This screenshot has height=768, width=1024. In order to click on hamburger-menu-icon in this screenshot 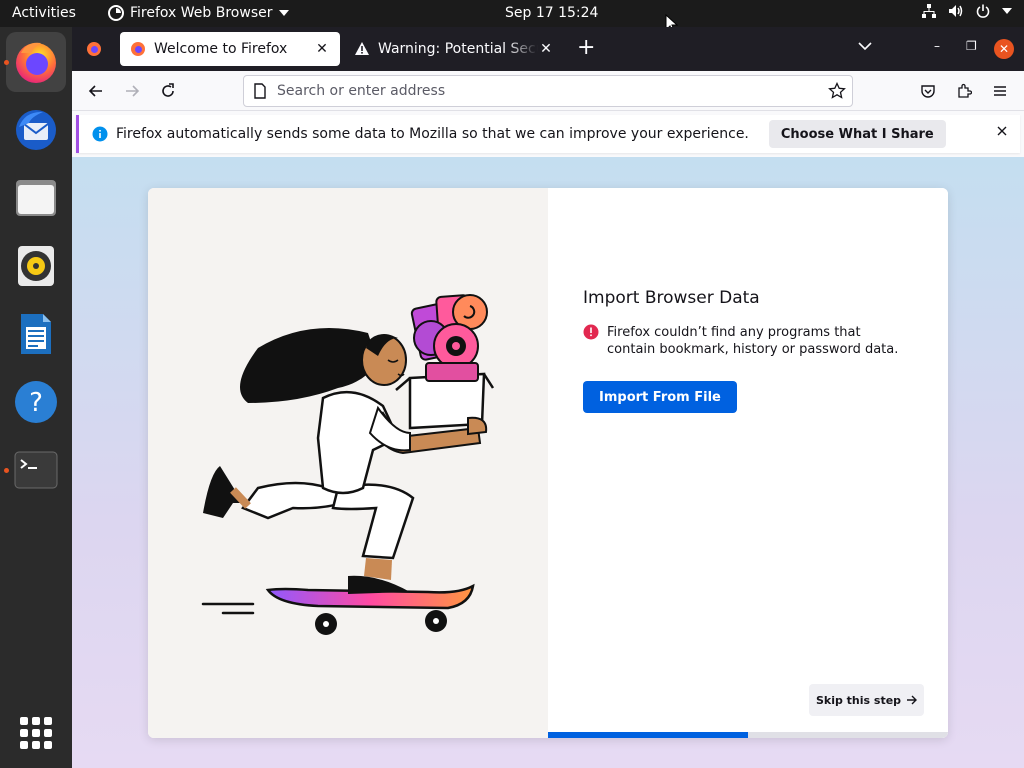, I will do `click(1000, 91)`.